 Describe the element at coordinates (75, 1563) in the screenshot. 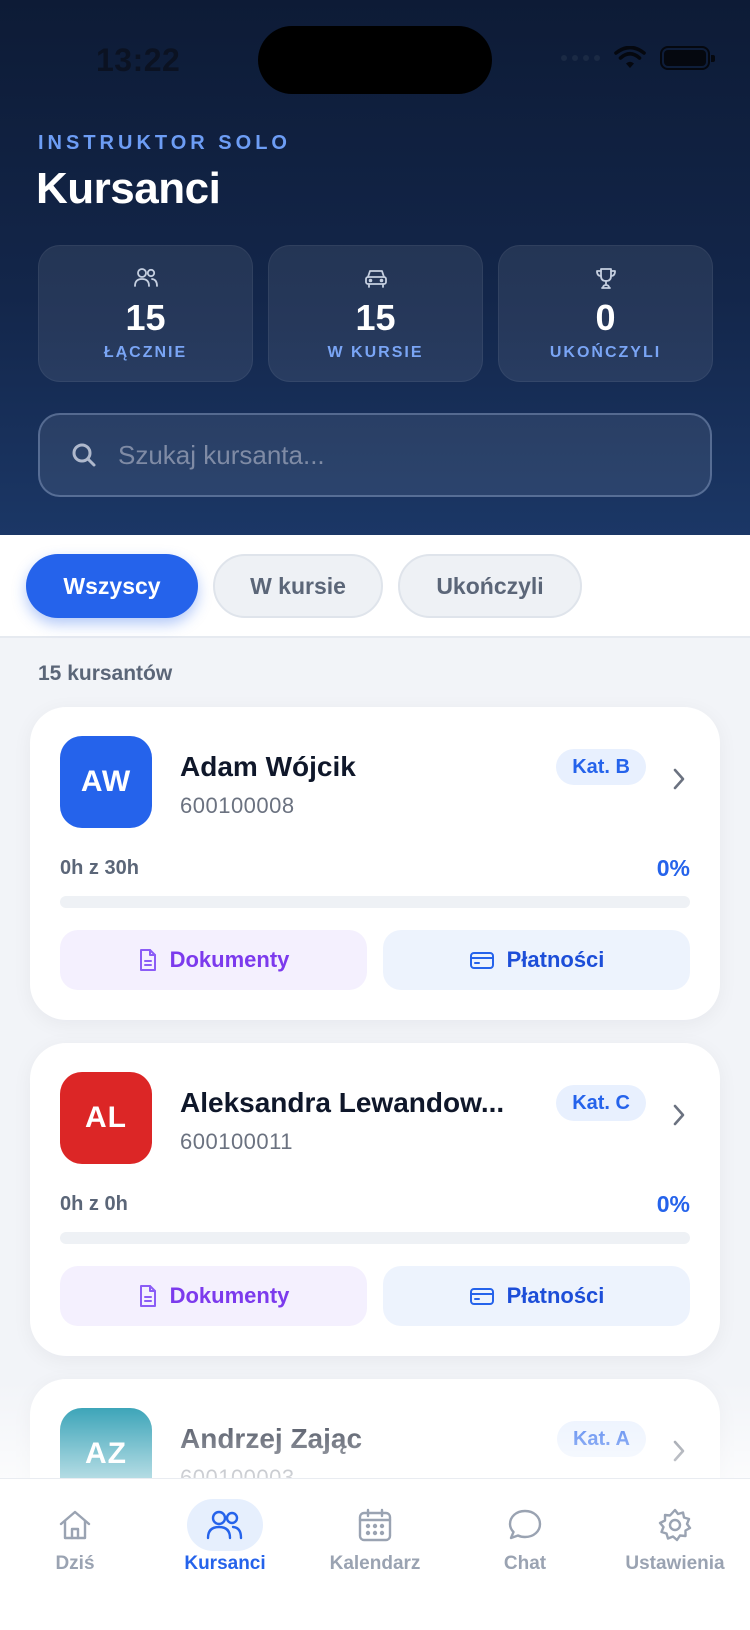

I see `tab-today-label: Dziś` at that location.